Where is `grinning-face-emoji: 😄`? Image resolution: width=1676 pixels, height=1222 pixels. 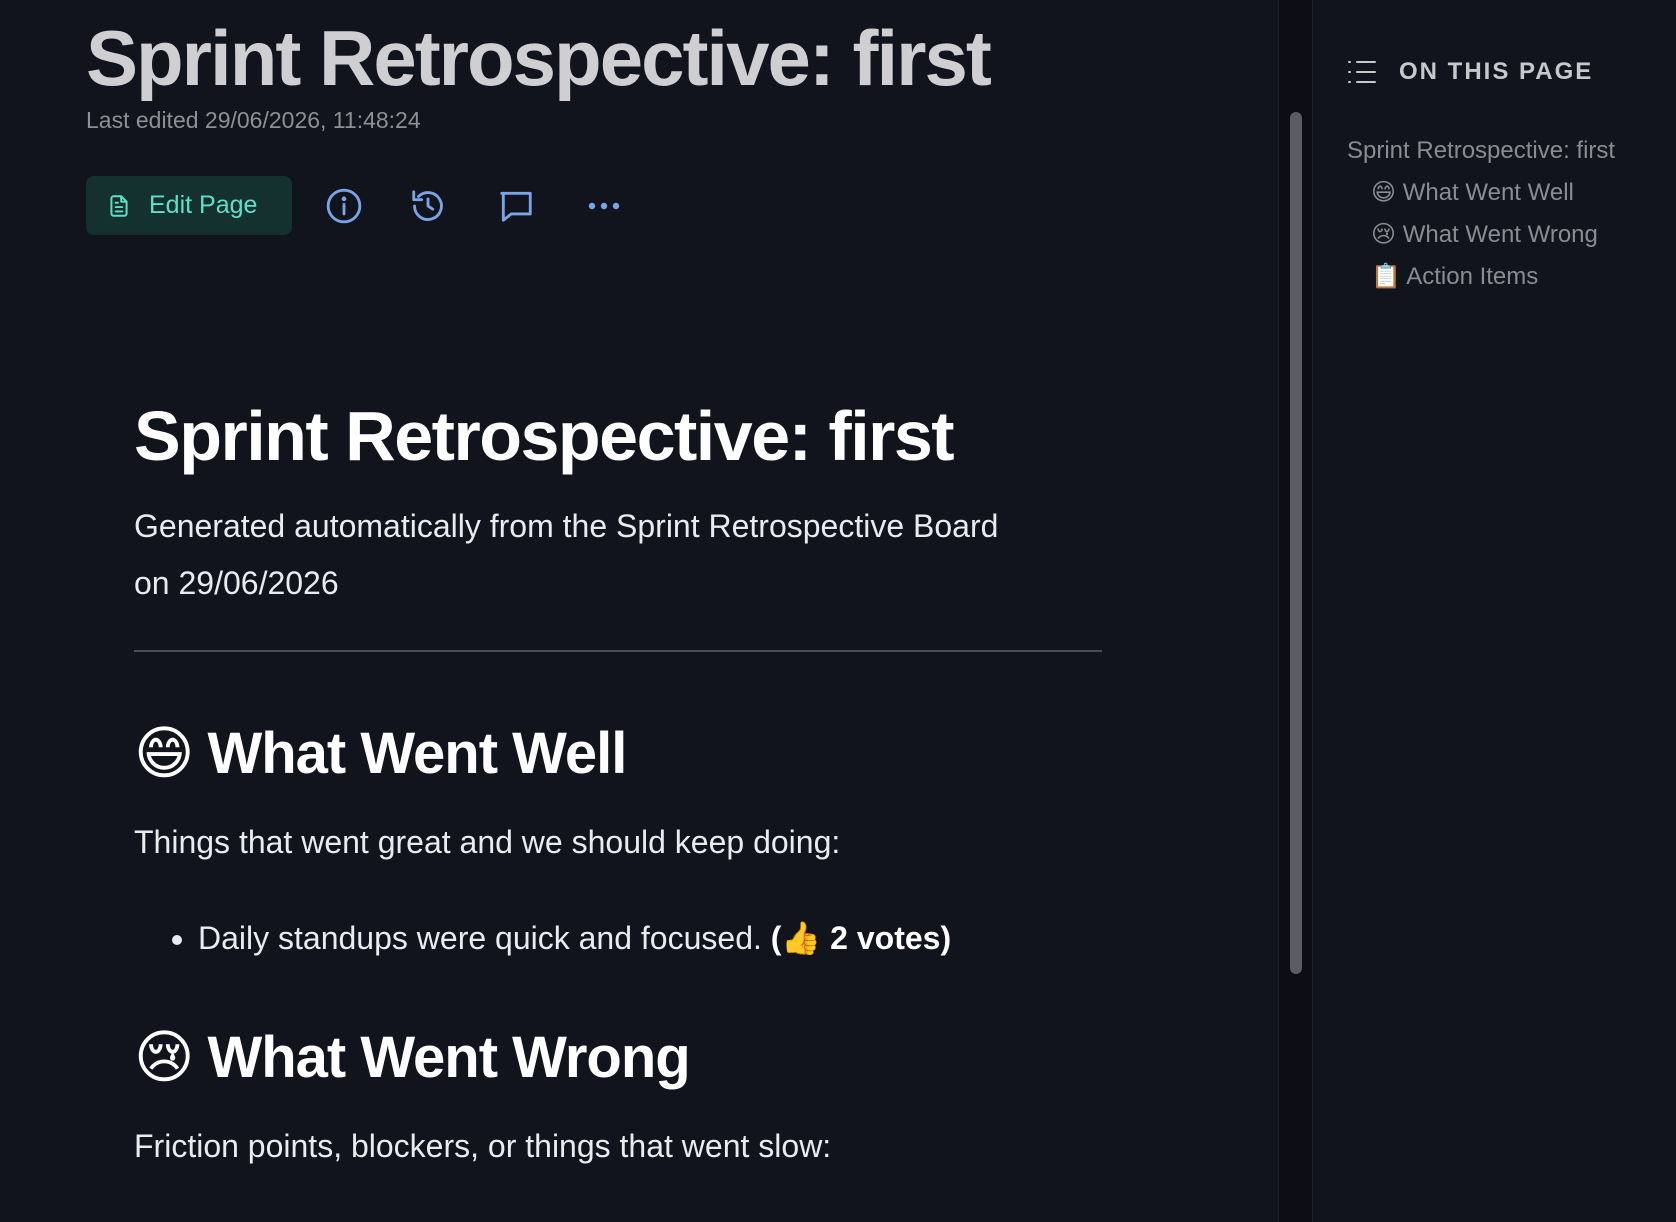 grinning-face-emoji: 😄 is located at coordinates (164, 753).